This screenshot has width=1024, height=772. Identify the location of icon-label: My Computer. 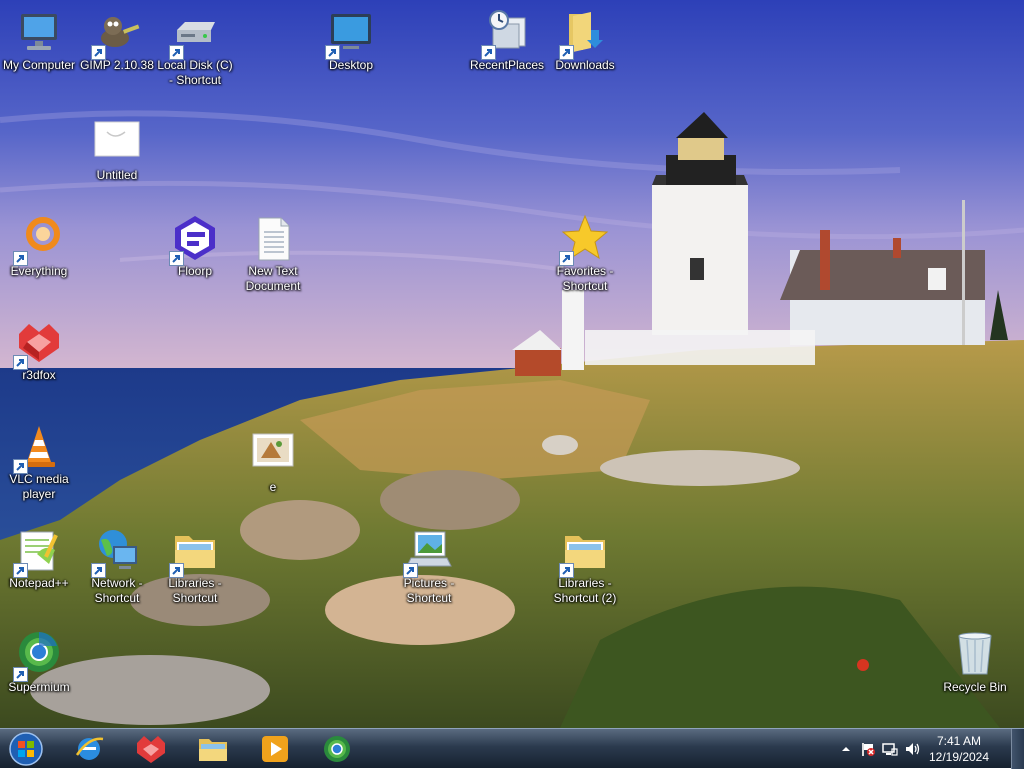
(39, 65).